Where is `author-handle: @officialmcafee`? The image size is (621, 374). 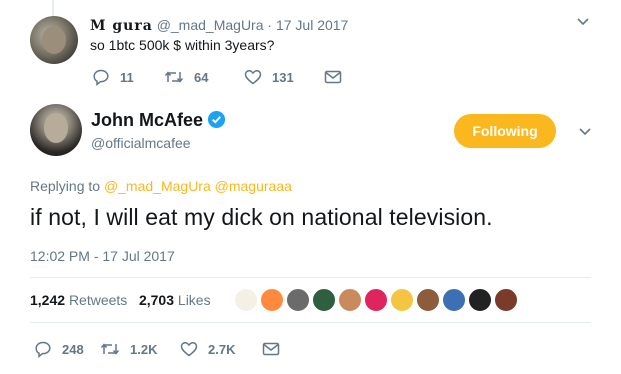 author-handle: @officialmcafee is located at coordinates (141, 143).